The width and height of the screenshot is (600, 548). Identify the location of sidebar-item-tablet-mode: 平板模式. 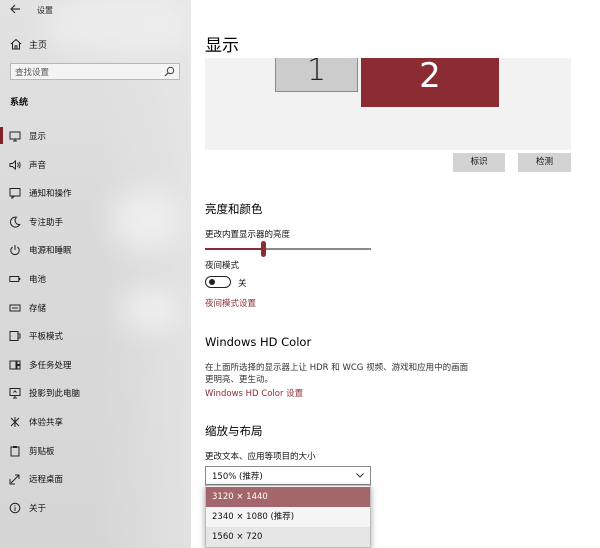
(95, 338).